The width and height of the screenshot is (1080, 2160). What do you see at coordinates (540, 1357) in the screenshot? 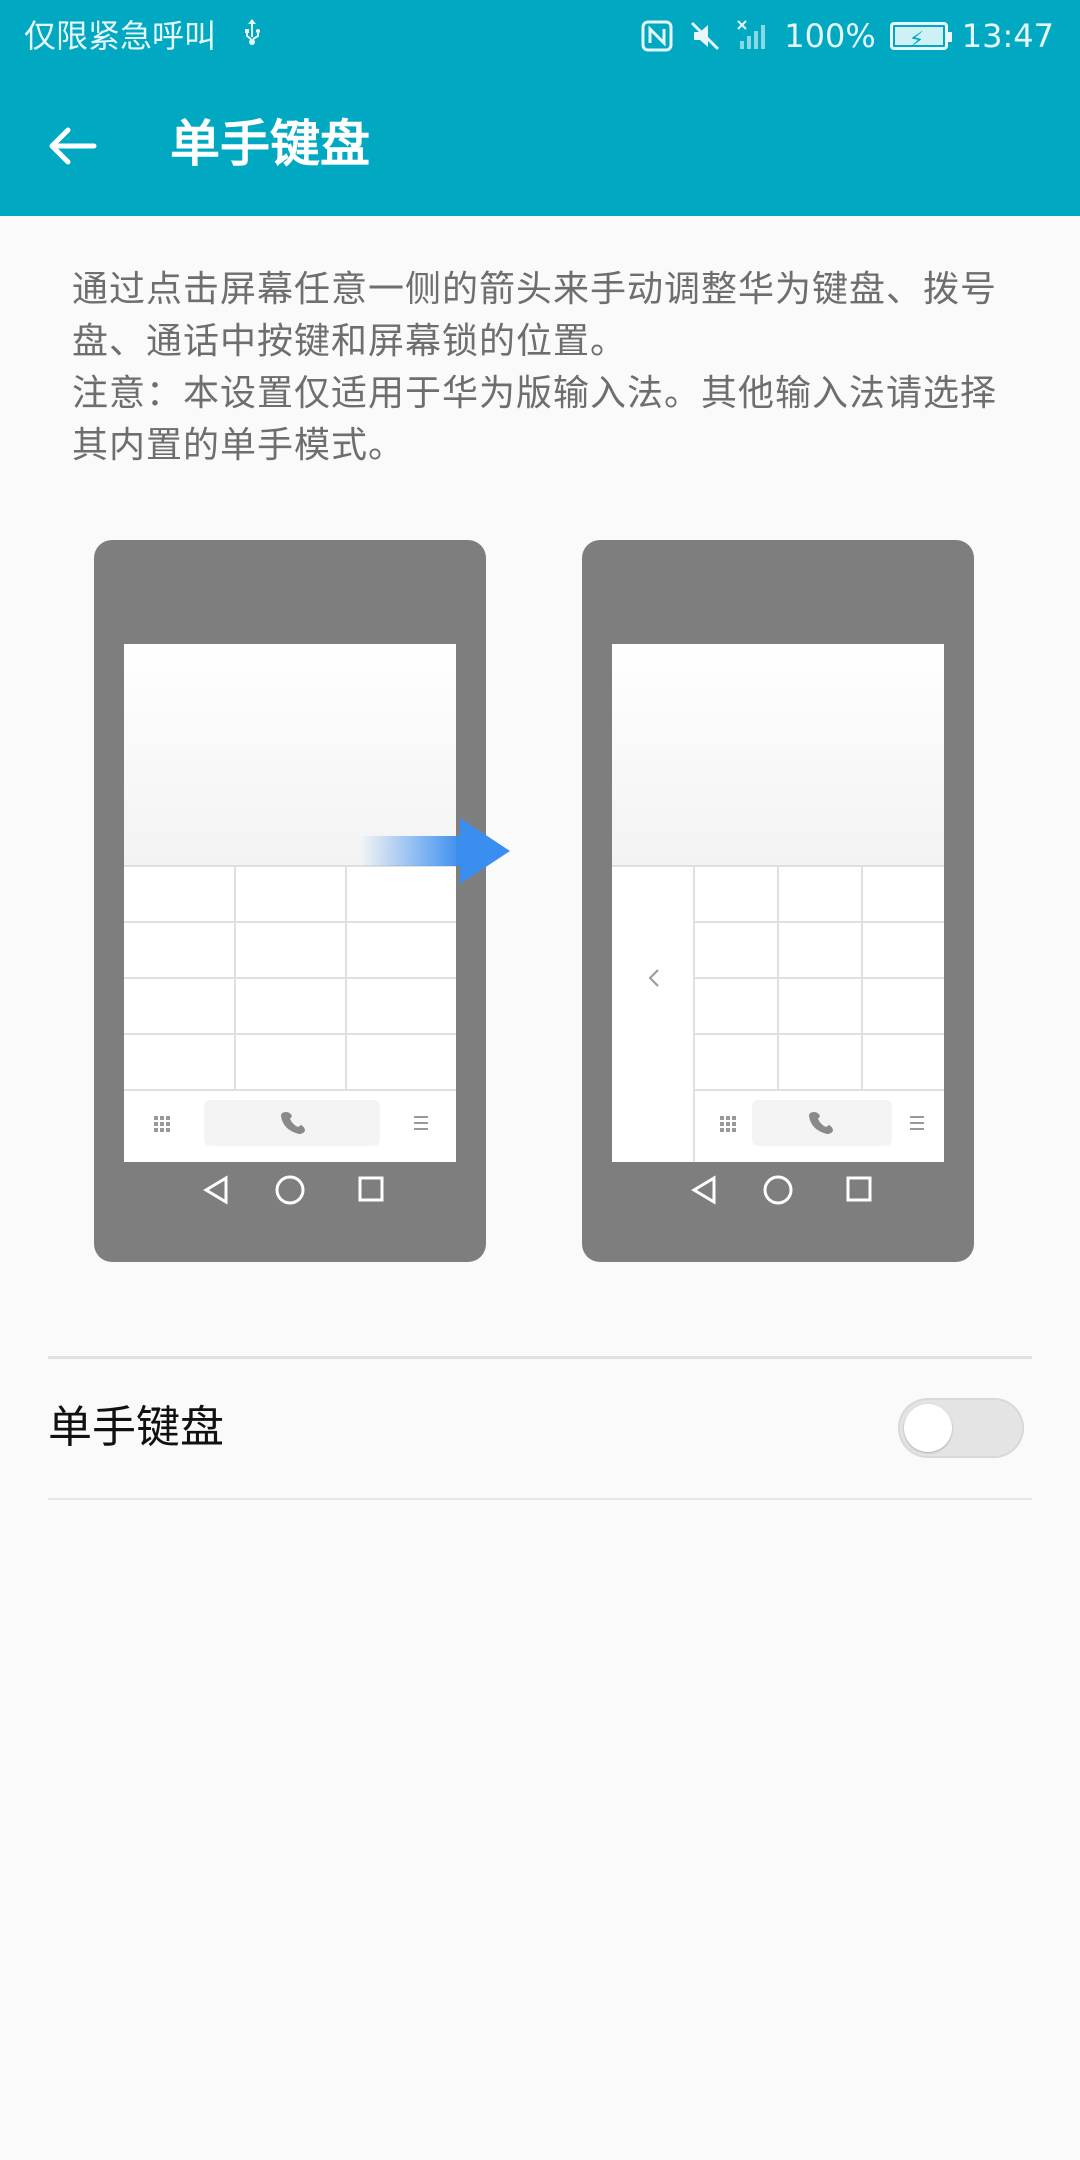
I see `divider-top` at bounding box center [540, 1357].